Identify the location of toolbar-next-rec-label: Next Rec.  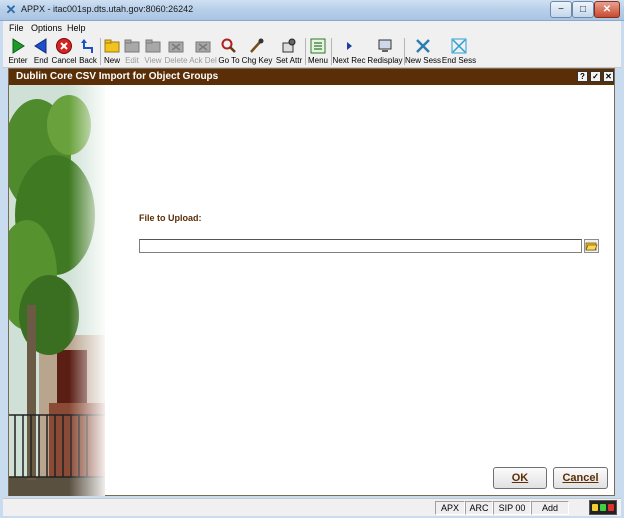
(349, 60).